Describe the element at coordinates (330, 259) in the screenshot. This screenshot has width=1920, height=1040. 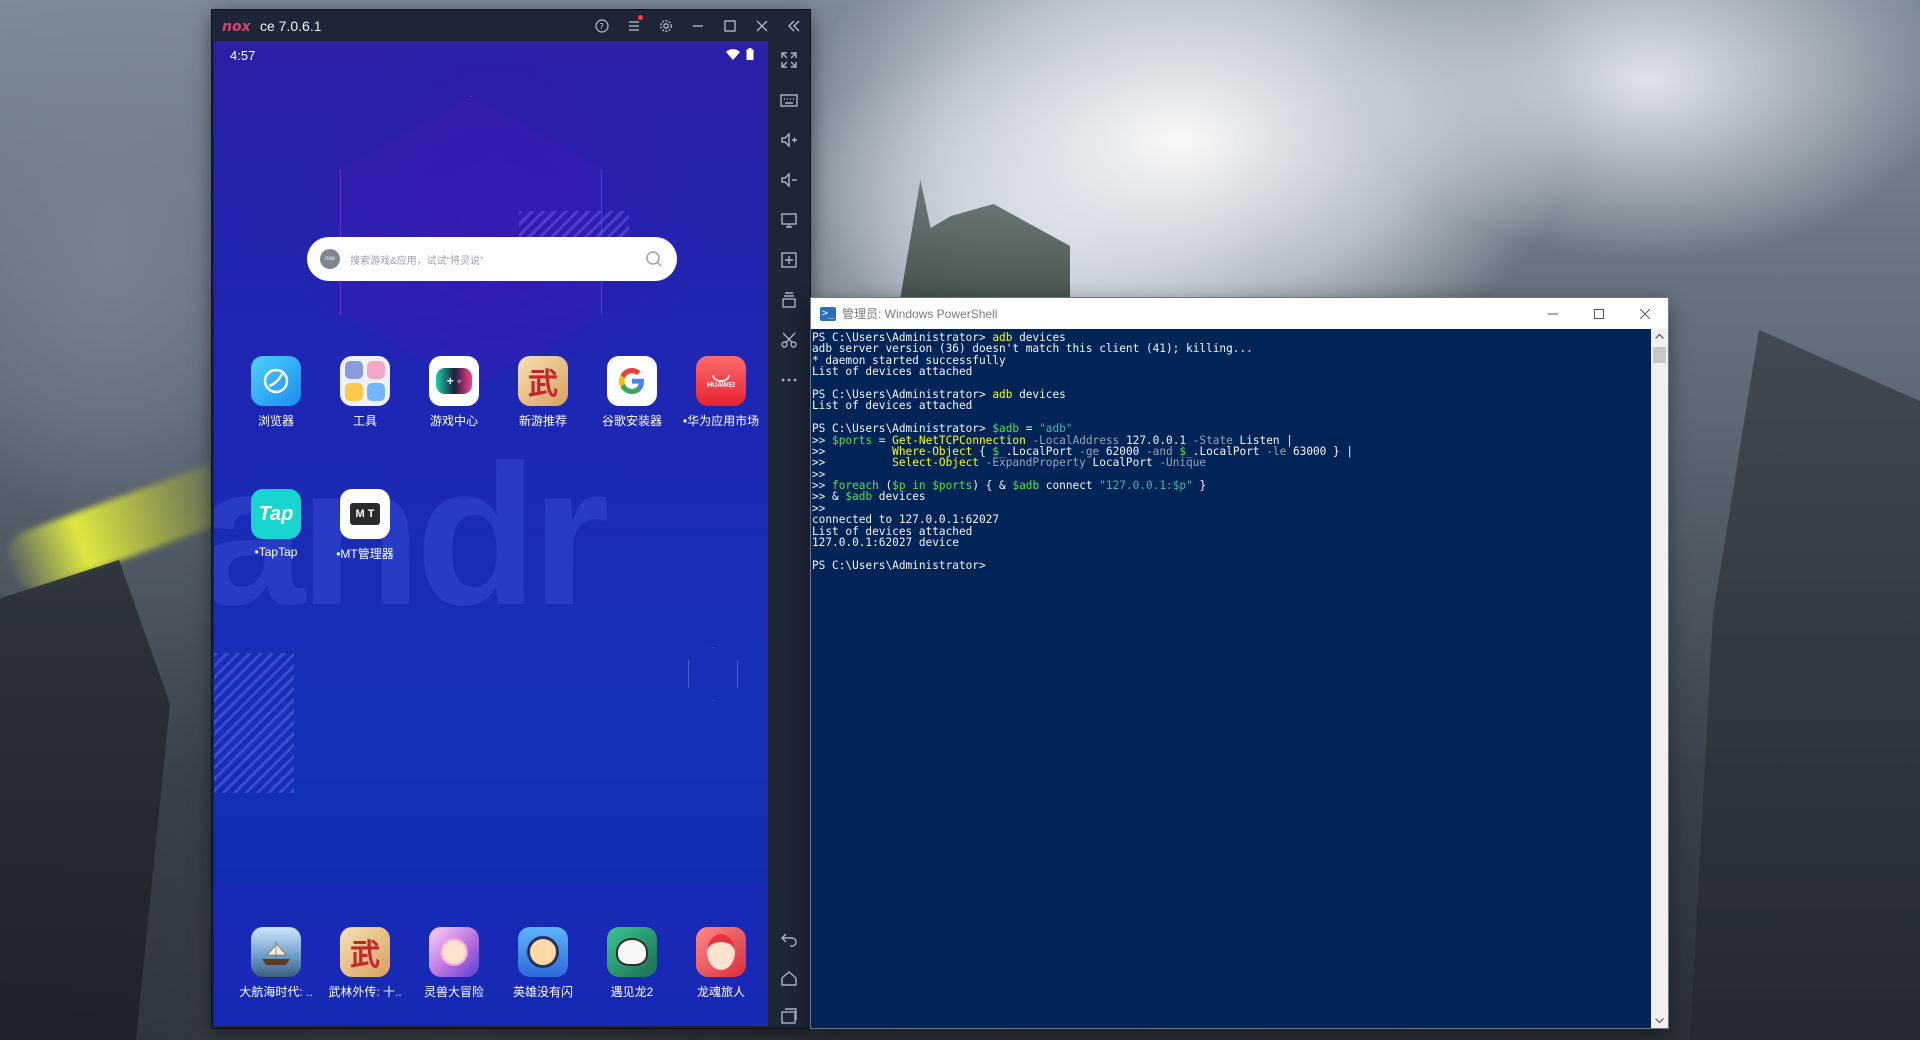
I see `nox-search-logo: nox` at that location.